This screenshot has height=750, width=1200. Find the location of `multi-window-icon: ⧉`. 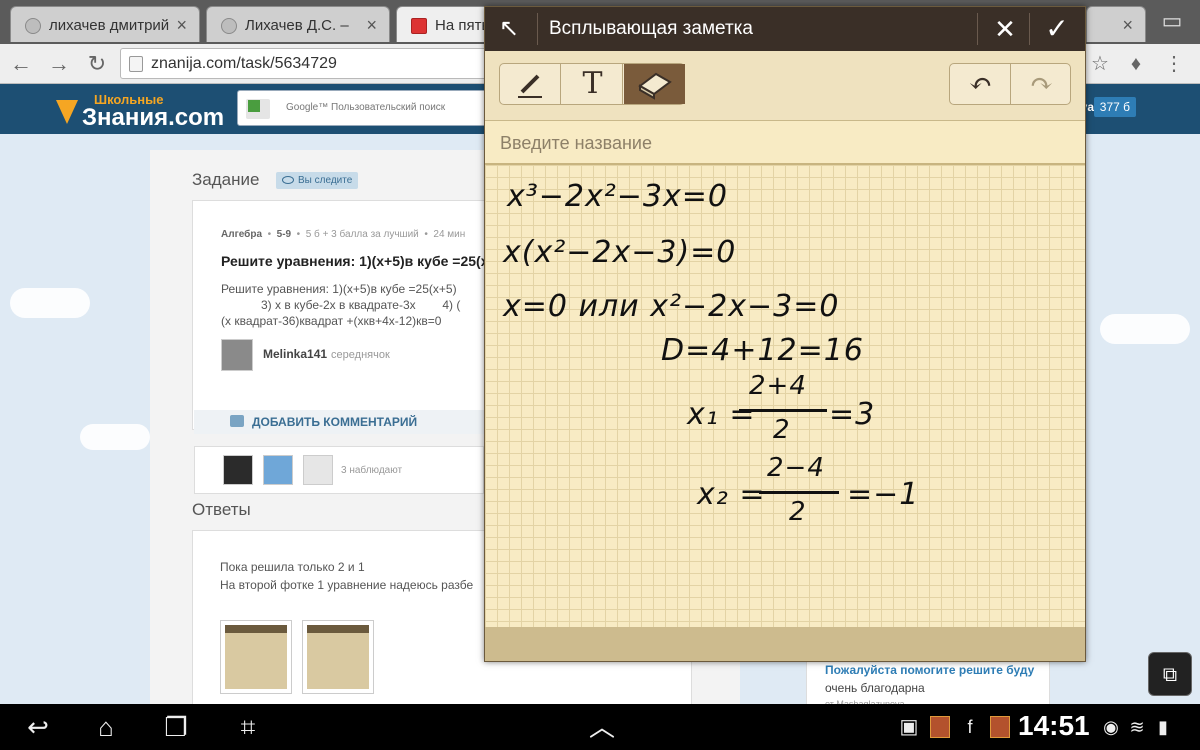

multi-window-icon: ⧉ is located at coordinates (1170, 675).